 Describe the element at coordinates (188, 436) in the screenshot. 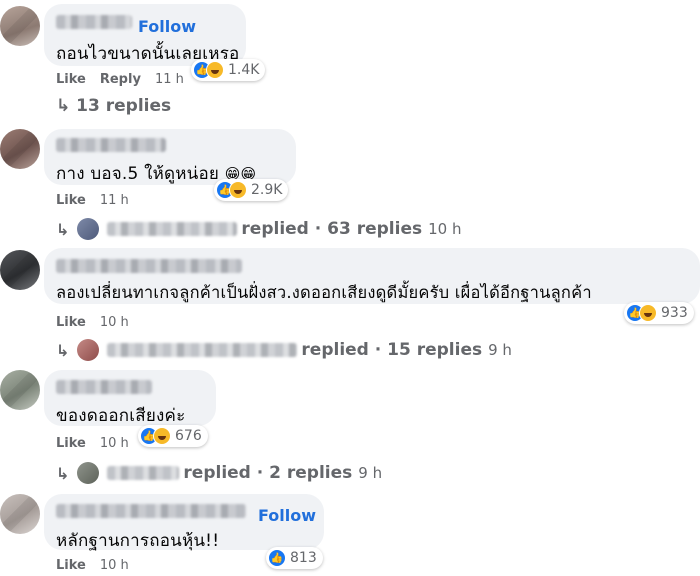

I see `reaction-count: 676` at that location.